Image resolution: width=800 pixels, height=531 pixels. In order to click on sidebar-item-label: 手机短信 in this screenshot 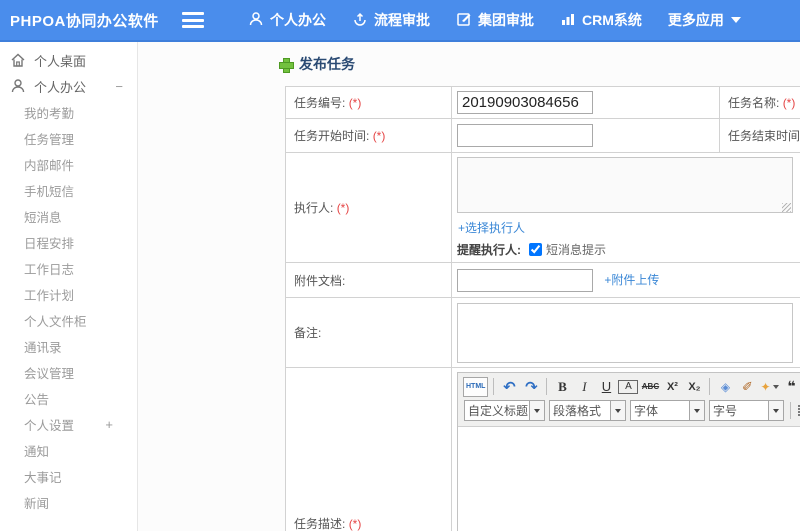, I will do `click(49, 191)`.